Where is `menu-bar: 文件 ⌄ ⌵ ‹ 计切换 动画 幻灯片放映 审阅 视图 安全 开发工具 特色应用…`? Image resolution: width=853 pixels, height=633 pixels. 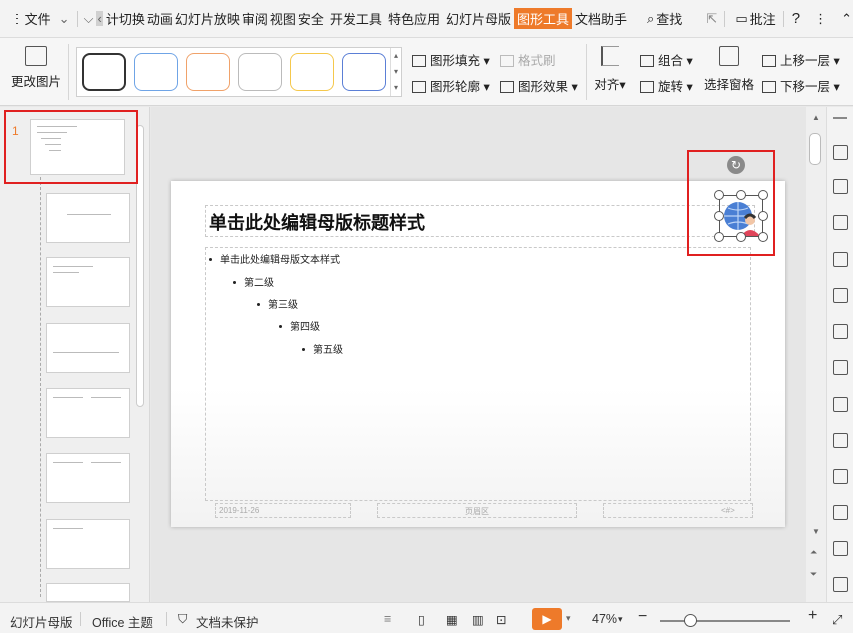
menu-bar: 文件 ⌄ ⌵ ‹ 计切换 动画 幻灯片放映 审阅 视图 安全 开发工具 特色应用… is located at coordinates (426, 19).